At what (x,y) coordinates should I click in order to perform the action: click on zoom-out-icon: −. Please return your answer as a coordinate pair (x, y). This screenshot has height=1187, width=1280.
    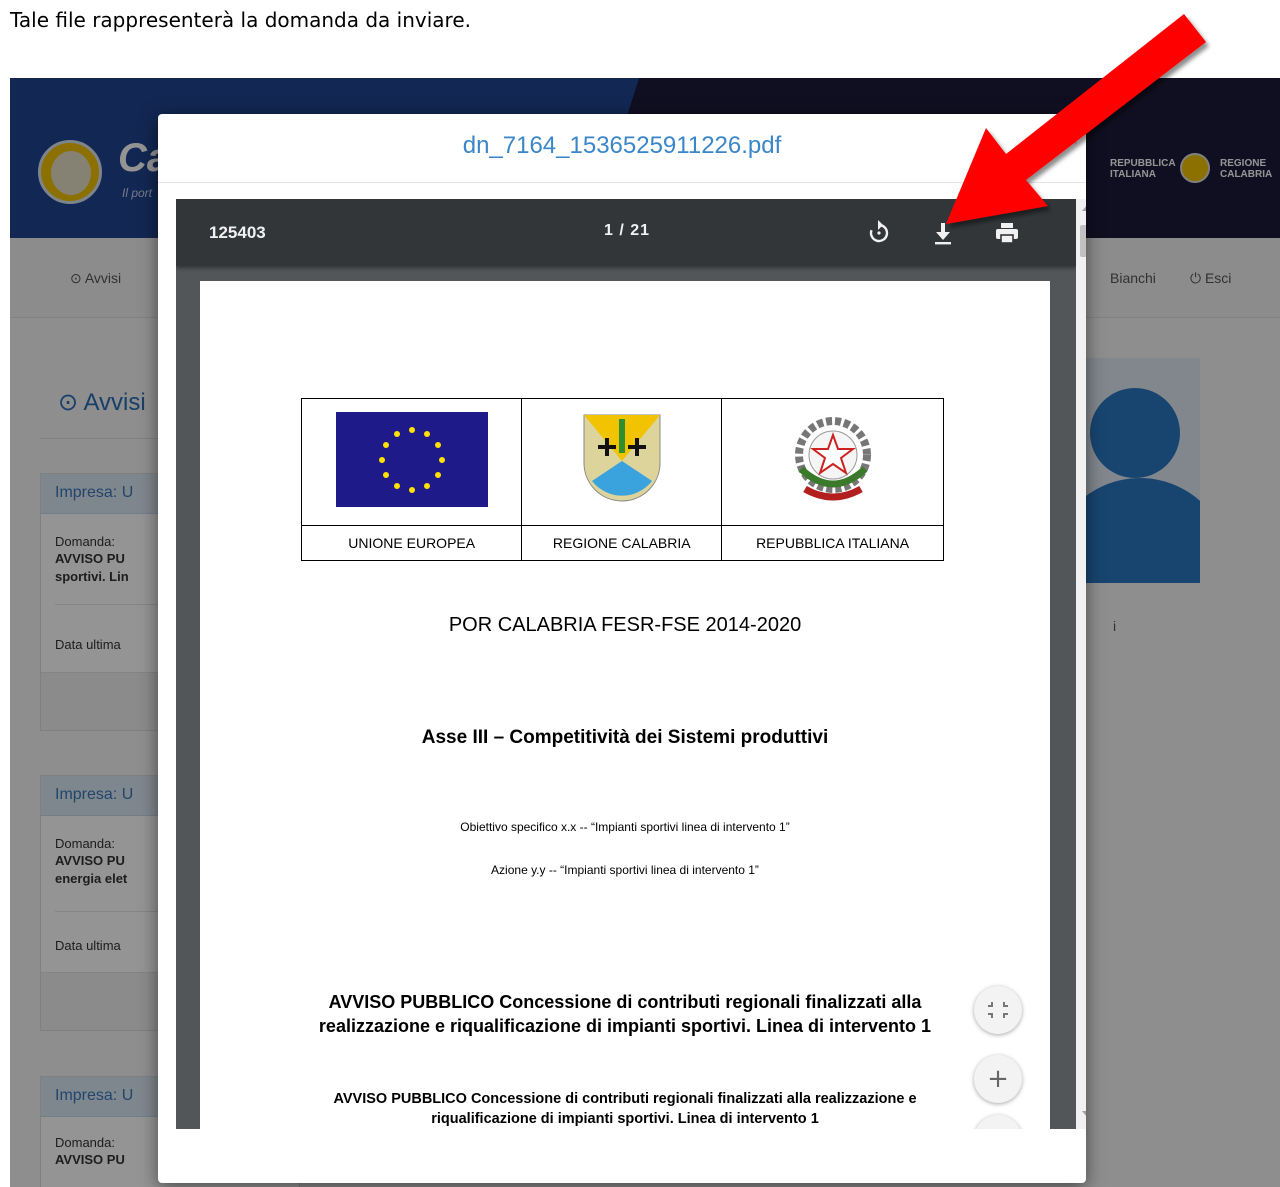
    Looking at the image, I should click on (998, 1122).